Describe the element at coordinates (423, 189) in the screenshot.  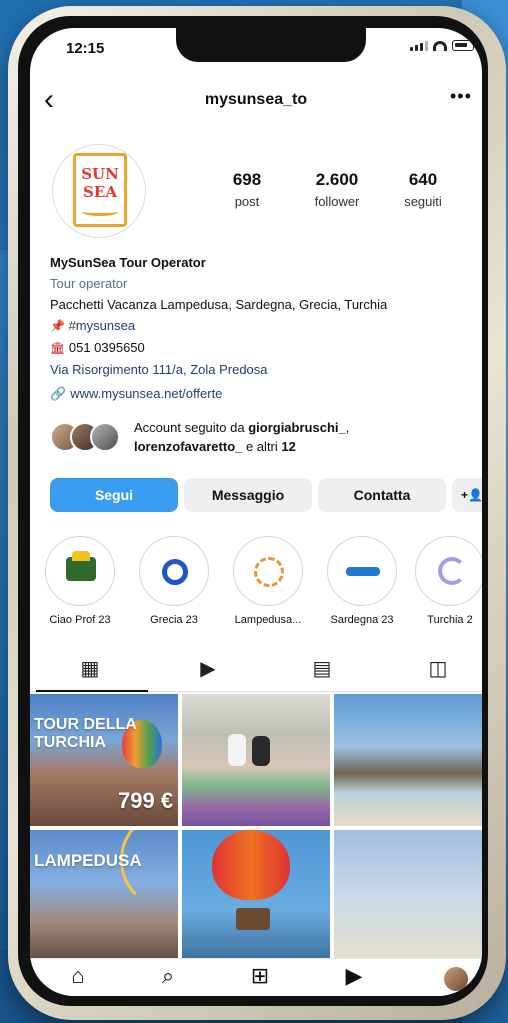
I see `stat-following: 640 seguiti` at that location.